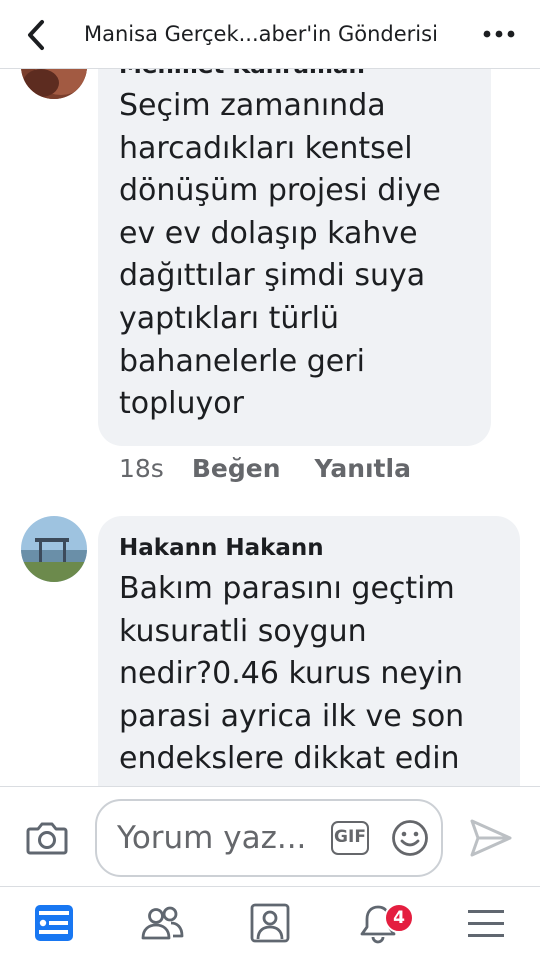 The height and width of the screenshot is (961, 540). Describe the element at coordinates (181, 404) in the screenshot. I see `comment-line: topluyor` at that location.